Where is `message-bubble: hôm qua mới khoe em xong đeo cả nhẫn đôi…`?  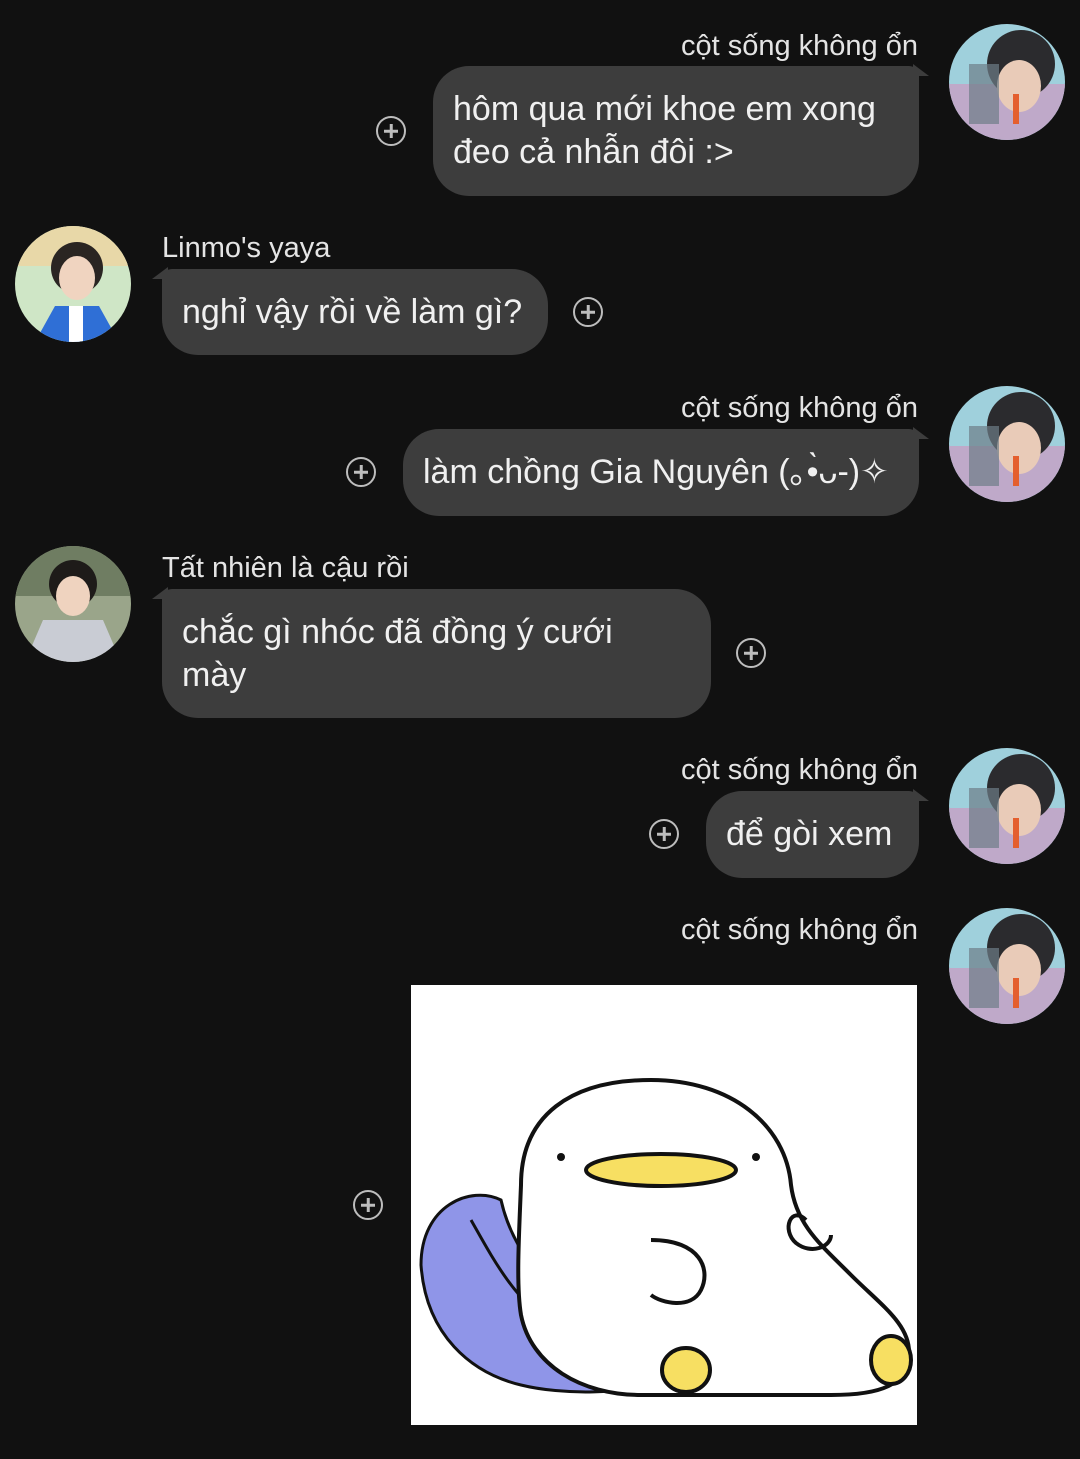 message-bubble: hôm qua mới khoe em xong đeo cả nhẫn đôi… is located at coordinates (681, 130).